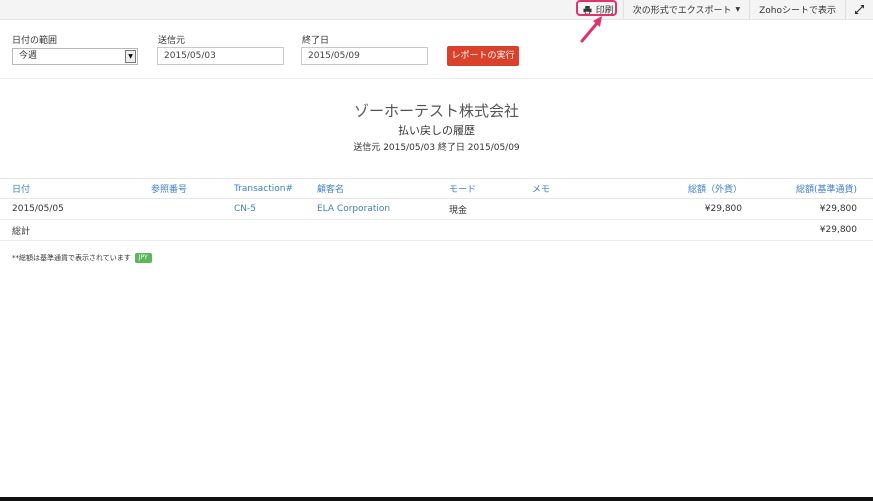 The height and width of the screenshot is (501, 873). I want to click on footnote-text: **総額は基準通貨で表示されています, so click(71, 258).